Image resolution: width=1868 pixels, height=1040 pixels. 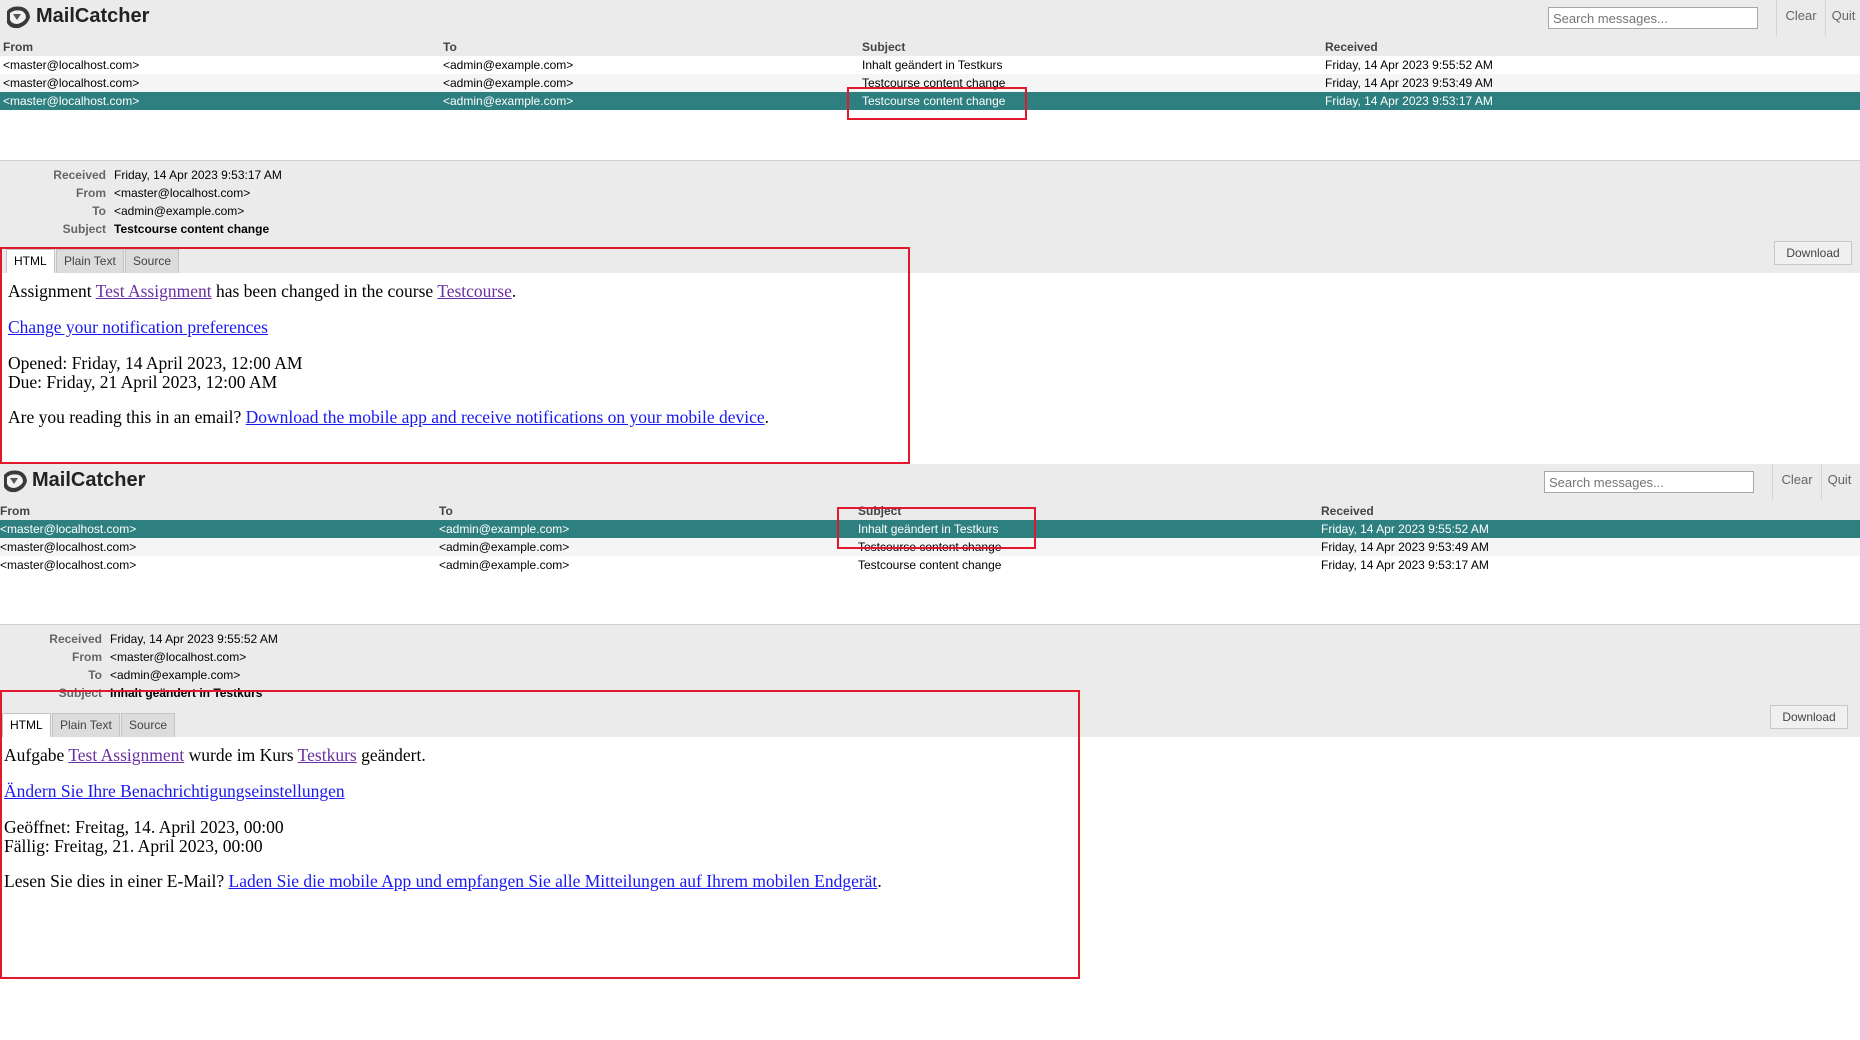 What do you see at coordinates (324, 291) in the screenshot?
I see `body-text: has been changed in the course` at bounding box center [324, 291].